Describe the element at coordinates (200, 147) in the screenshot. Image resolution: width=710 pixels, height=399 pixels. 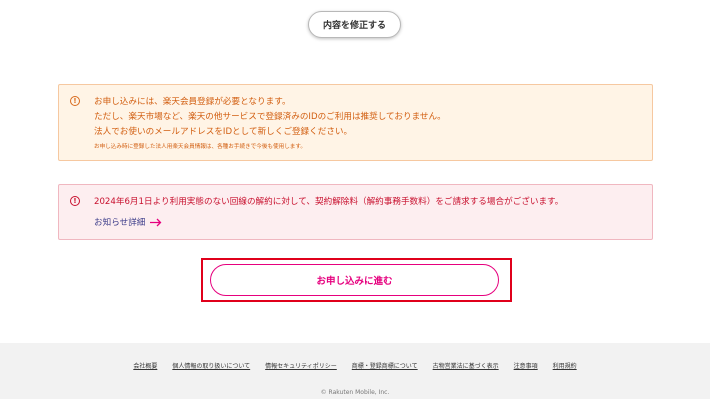
I see `notice-small-text: お申し込み時に登録した法人用楽天会員情報は、各種お手続きで今後も使用します。` at that location.